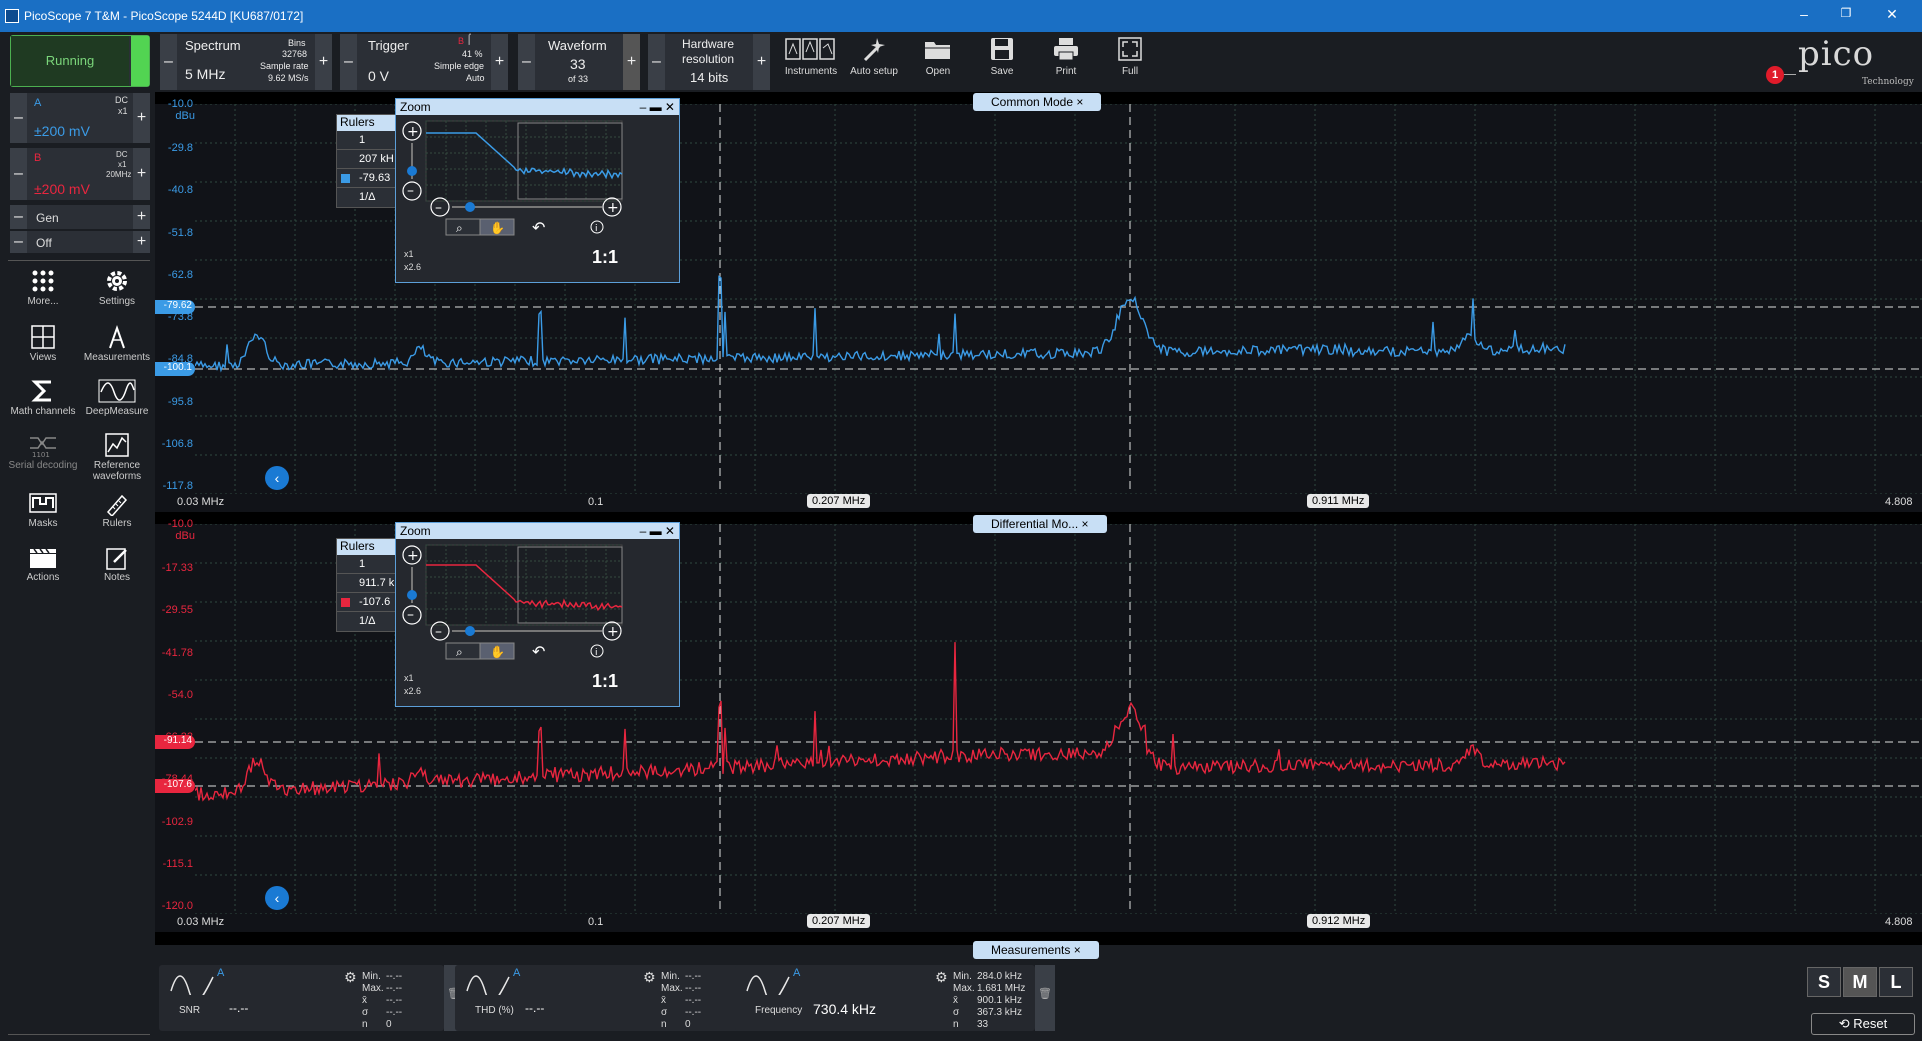 The width and height of the screenshot is (1922, 1041). Describe the element at coordinates (175, 742) in the screenshot. I see `ruler-label: -91.14` at that location.